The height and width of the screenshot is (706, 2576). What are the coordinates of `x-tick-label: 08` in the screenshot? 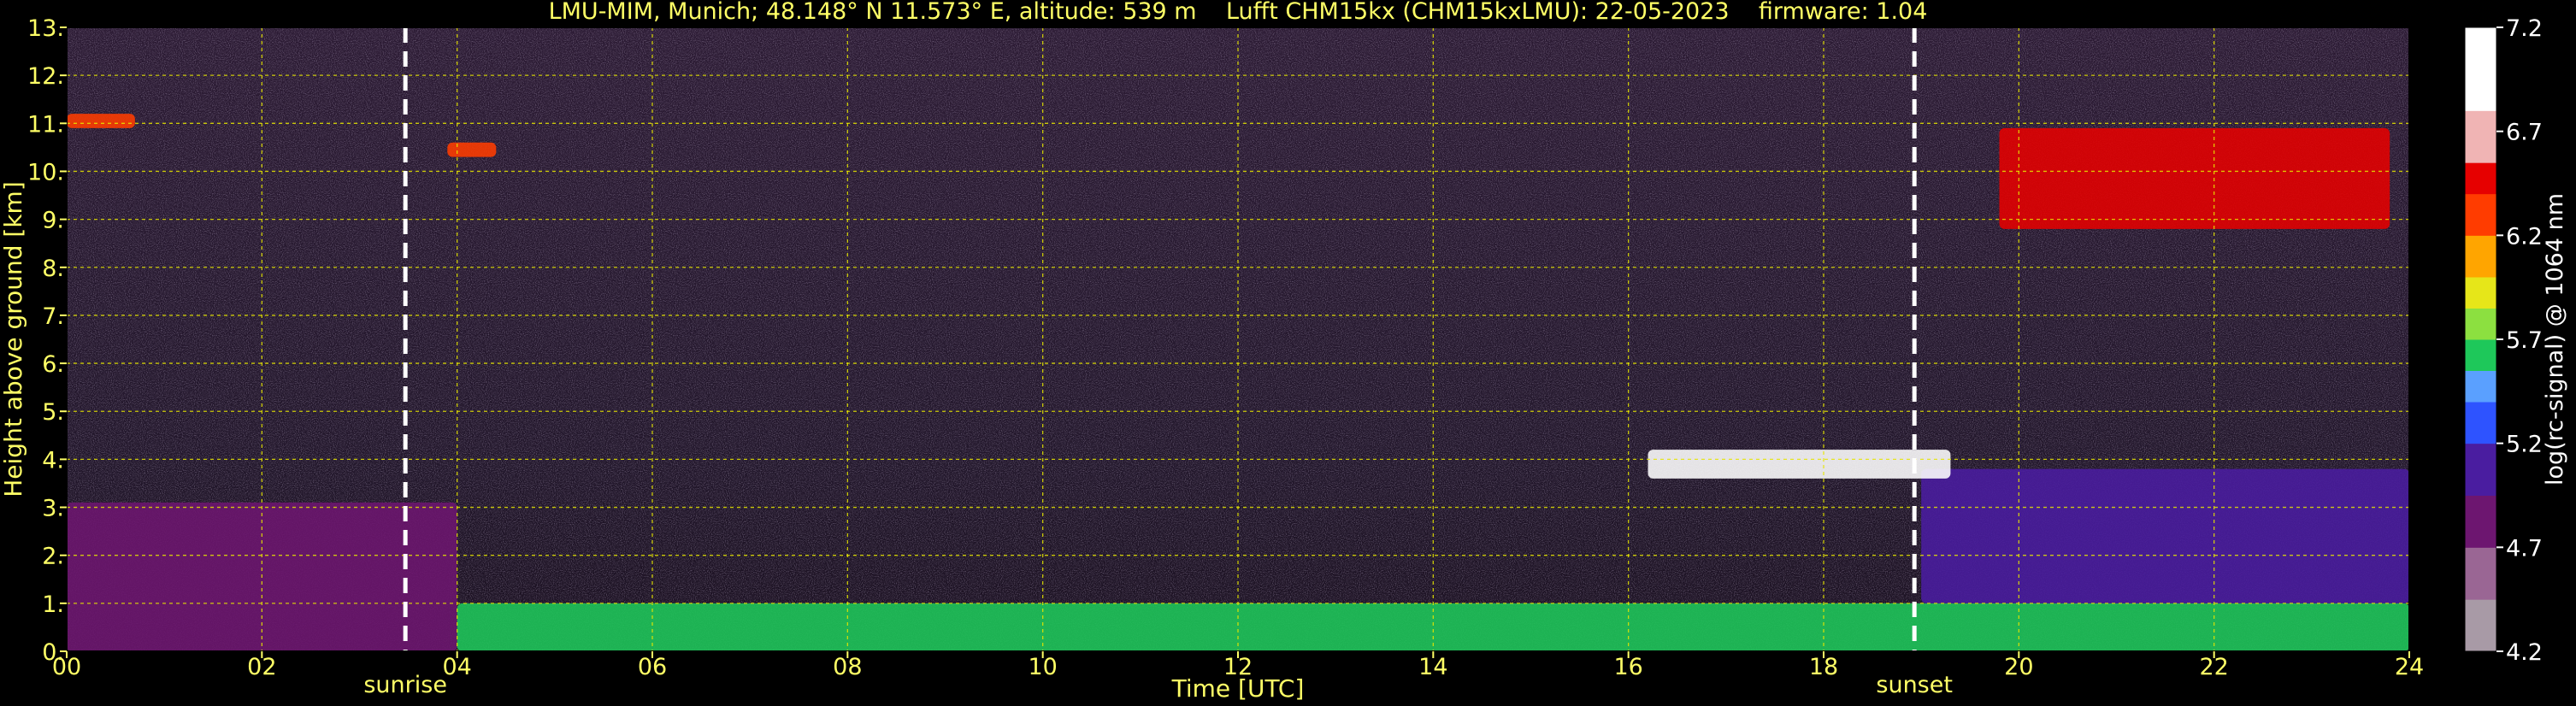 It's located at (847, 667).